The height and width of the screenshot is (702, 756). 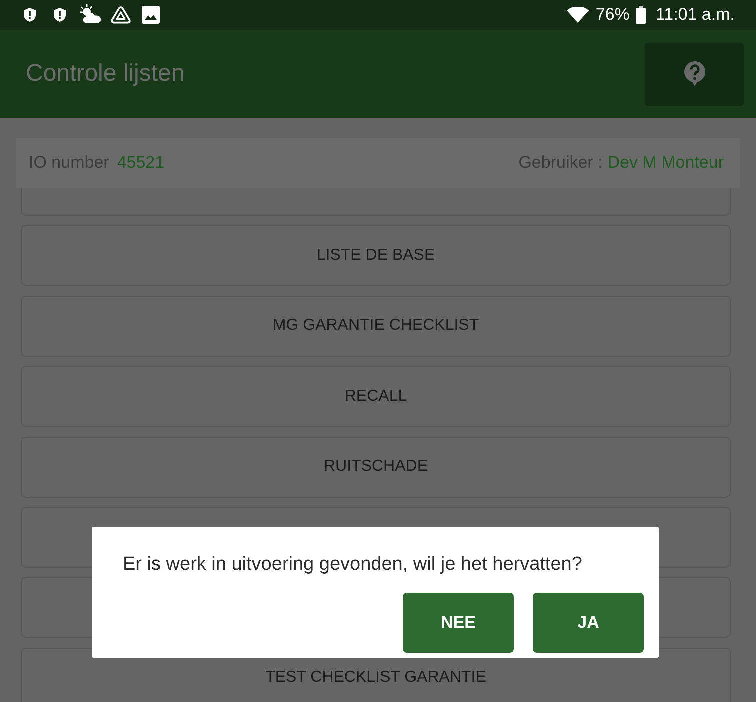 What do you see at coordinates (458, 623) in the screenshot?
I see `dialog-button: NEE` at bounding box center [458, 623].